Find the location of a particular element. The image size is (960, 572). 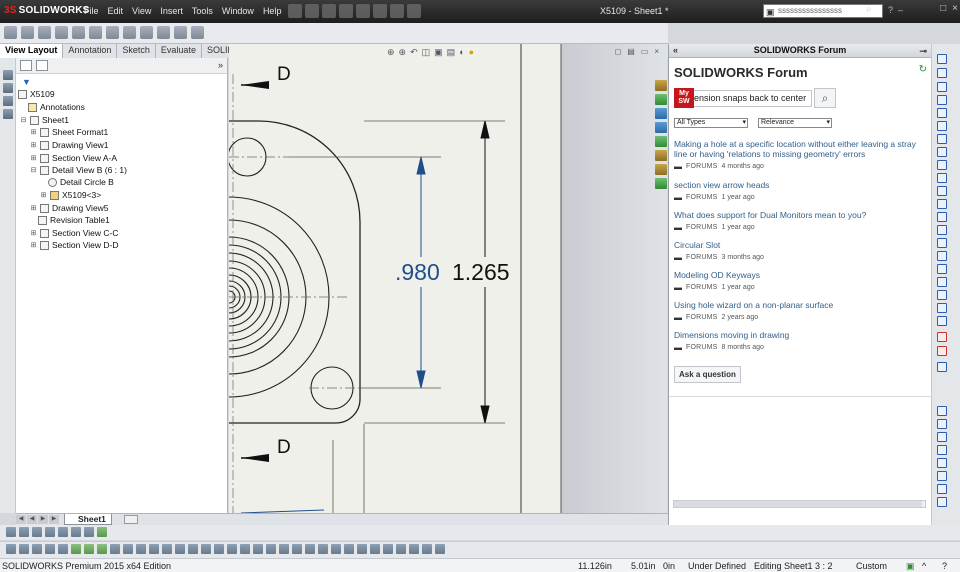

fillet-icon is located at coordinates (942, 178).